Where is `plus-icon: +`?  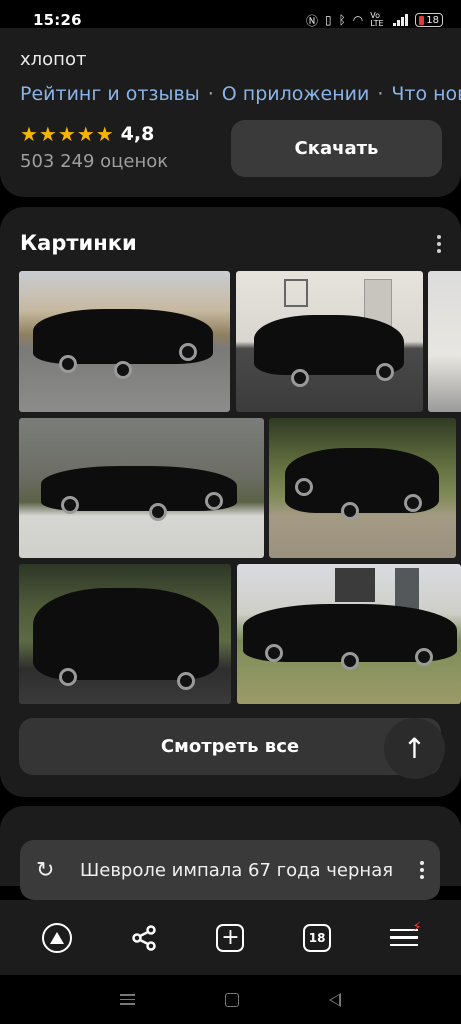
plus-icon: + is located at coordinates (230, 937).